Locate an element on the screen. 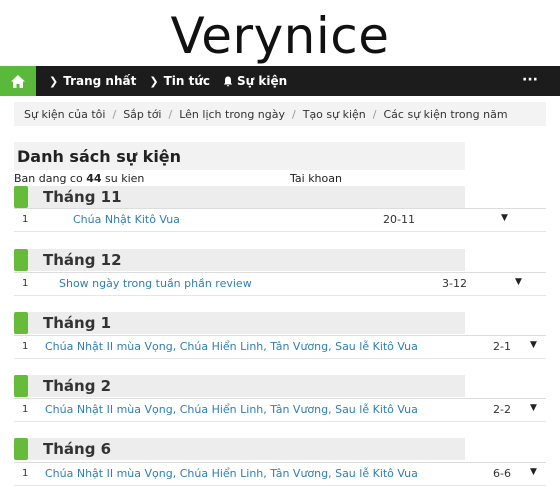 This screenshot has height=488, width=560. event-count: Ban dang co 44 su kien is located at coordinates (79, 178).